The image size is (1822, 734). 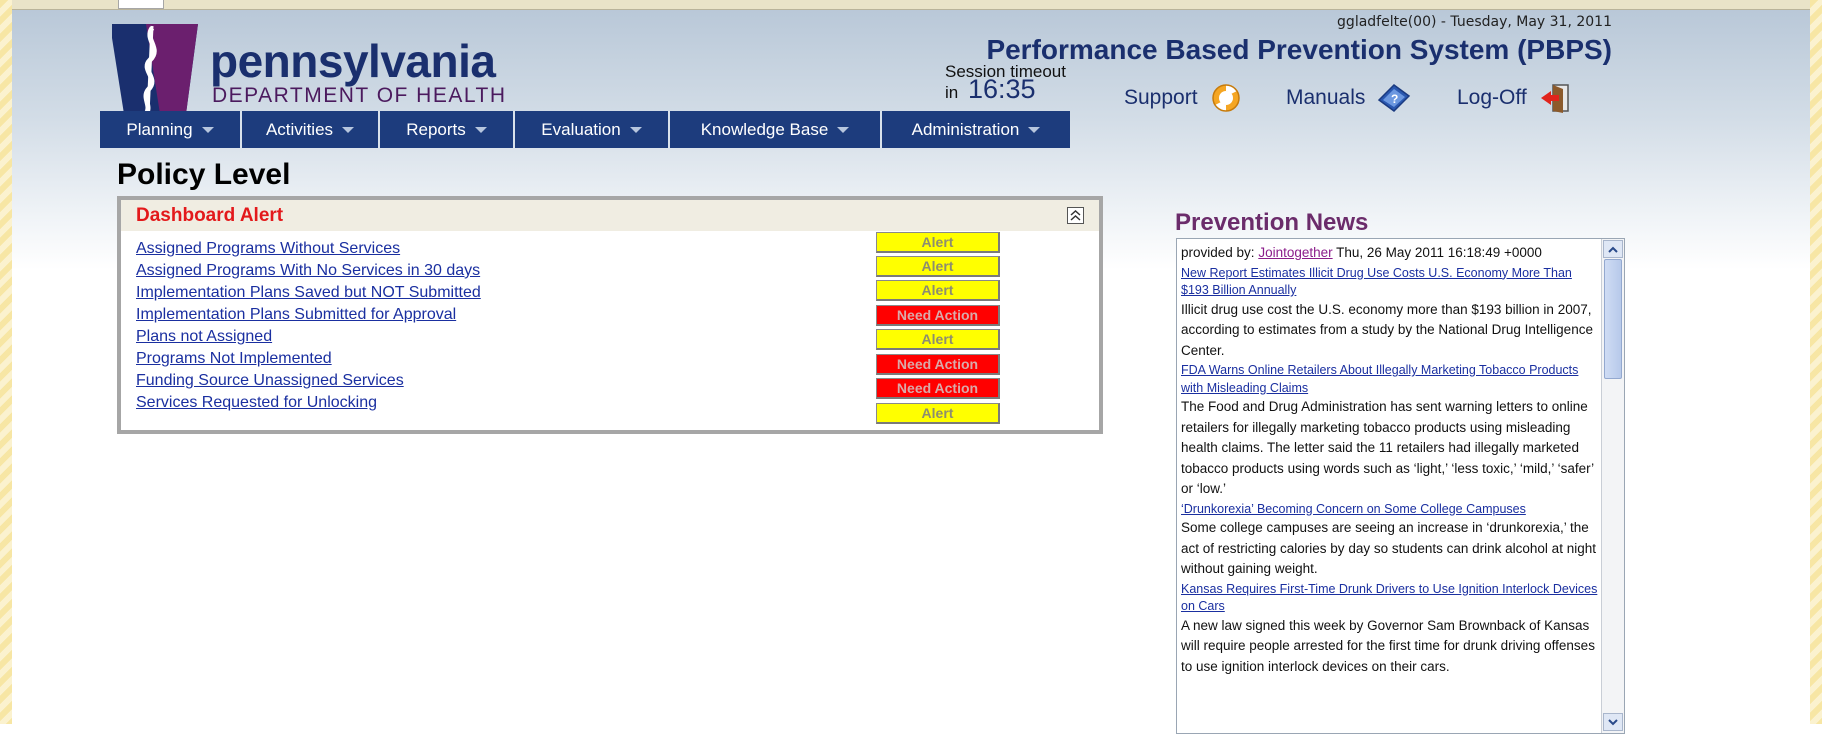 I want to click on dashboard-title: Dashboard Alert, so click(x=210, y=215).